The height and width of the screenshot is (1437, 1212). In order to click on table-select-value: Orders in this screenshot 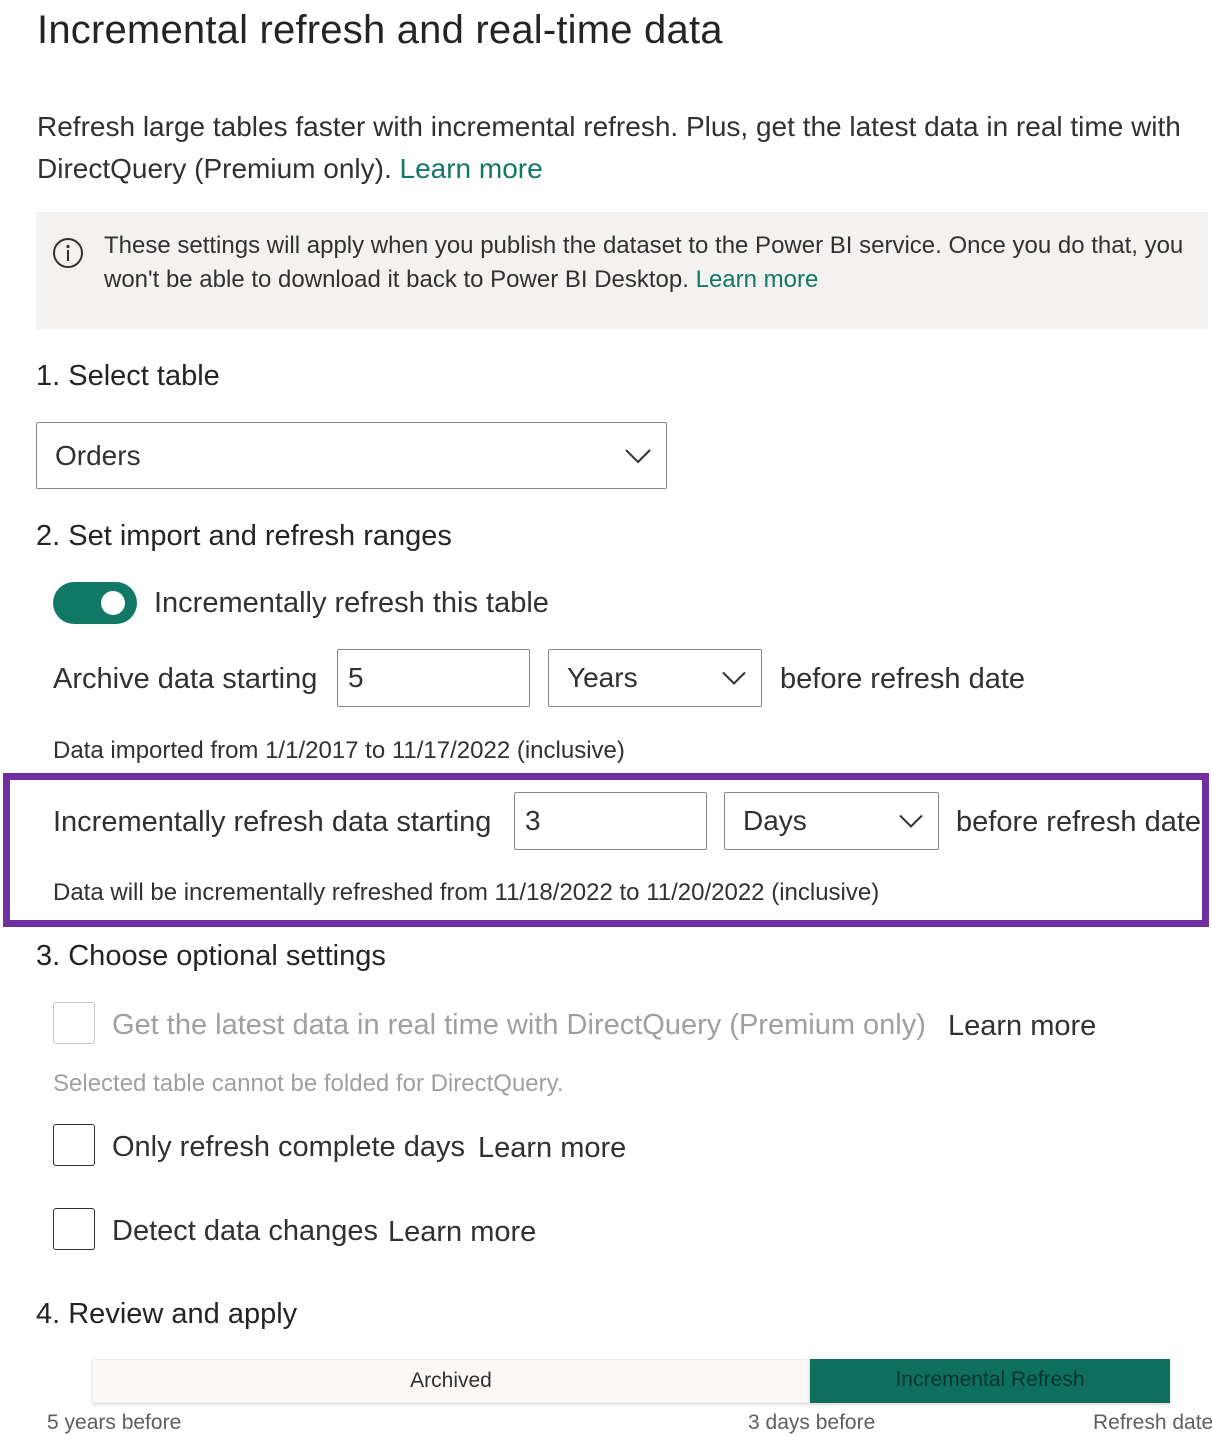, I will do `click(98, 455)`.